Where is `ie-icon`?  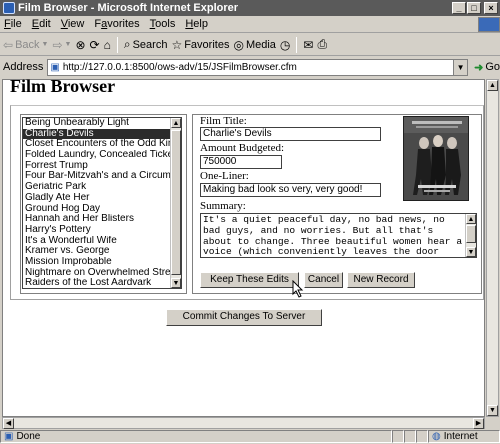 ie-icon is located at coordinates (9, 8).